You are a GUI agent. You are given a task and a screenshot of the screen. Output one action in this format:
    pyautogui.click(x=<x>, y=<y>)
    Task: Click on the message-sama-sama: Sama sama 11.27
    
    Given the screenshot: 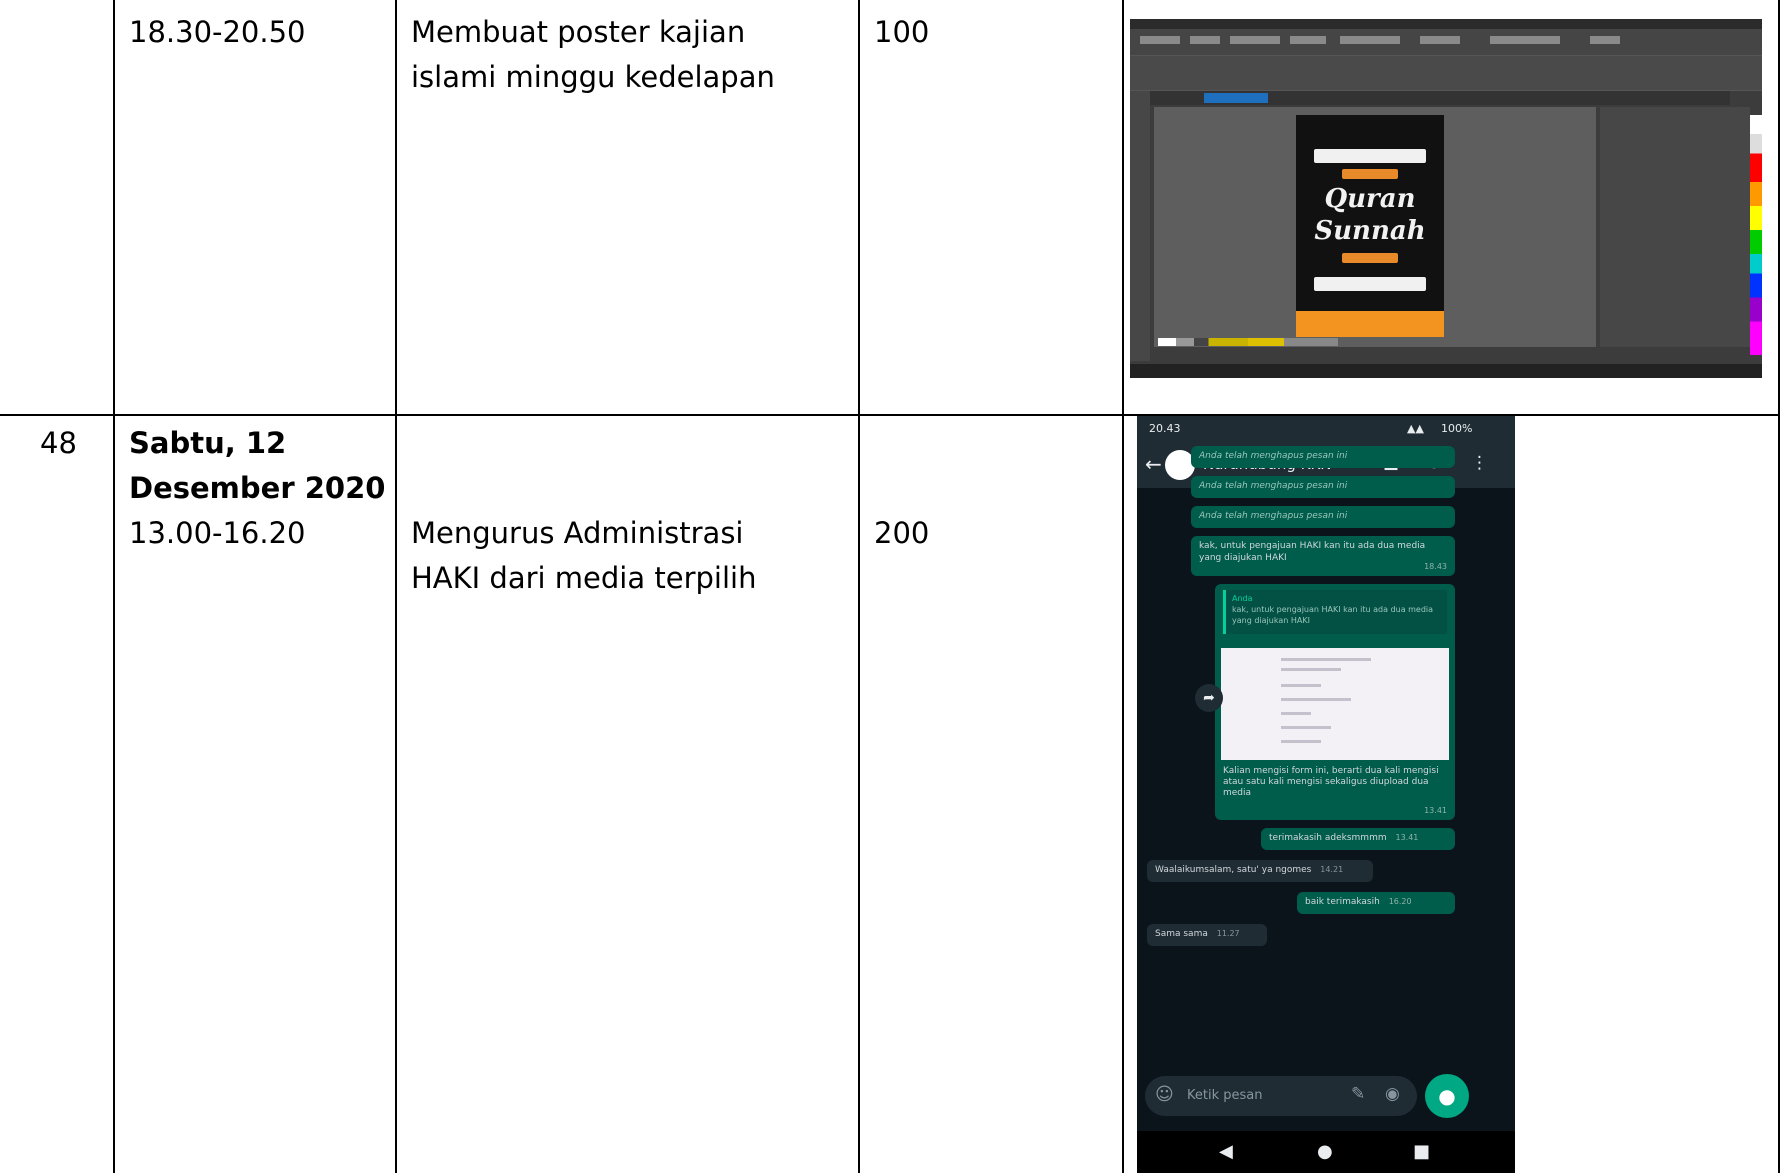 What is the action you would take?
    pyautogui.click(x=1207, y=935)
    